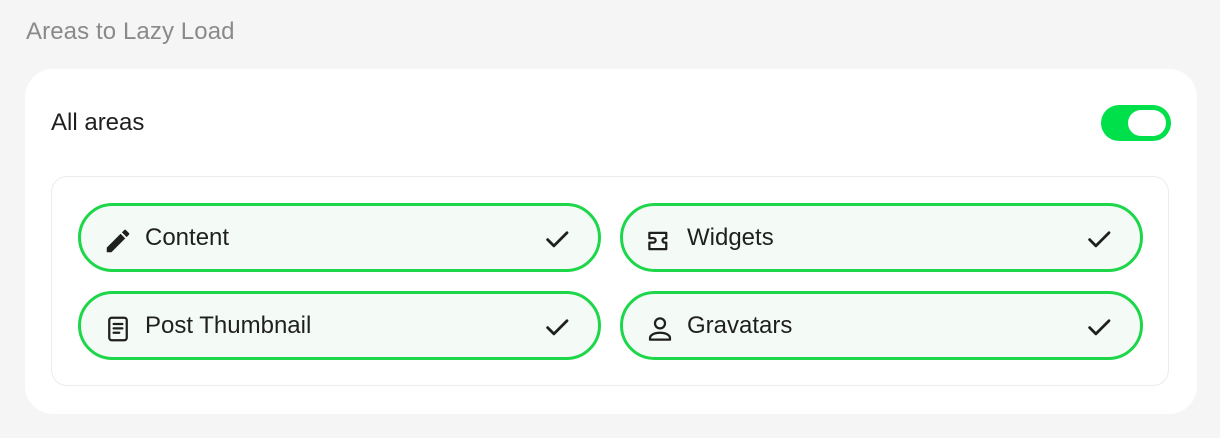 The height and width of the screenshot is (438, 1220). I want to click on area-item-label: Content, so click(187, 237).